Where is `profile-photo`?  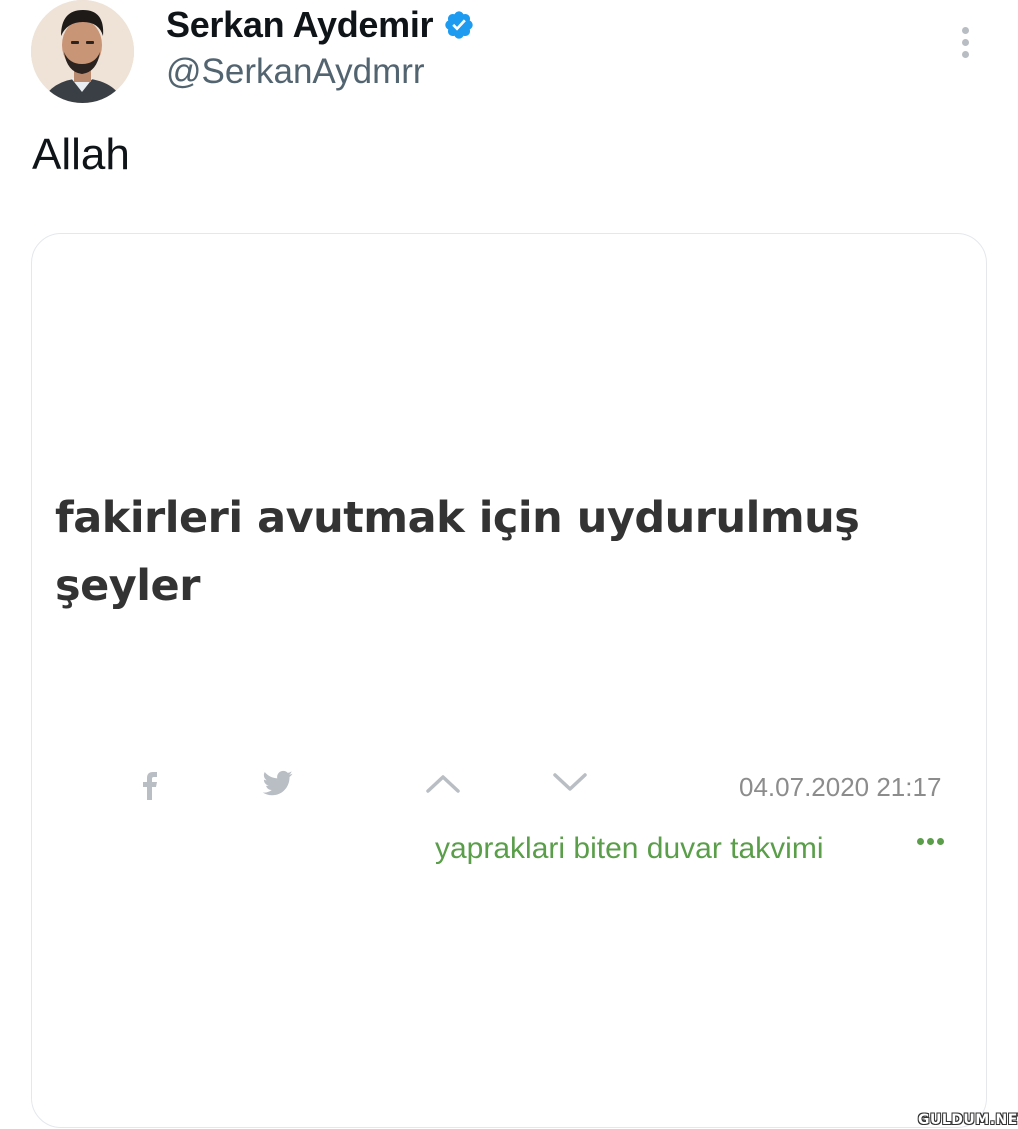
profile-photo is located at coordinates (82, 51).